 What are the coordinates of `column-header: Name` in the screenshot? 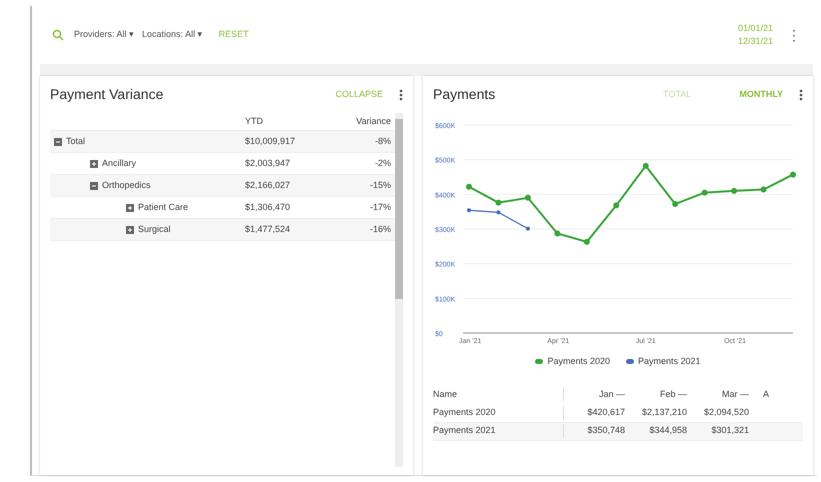 It's located at (445, 394).